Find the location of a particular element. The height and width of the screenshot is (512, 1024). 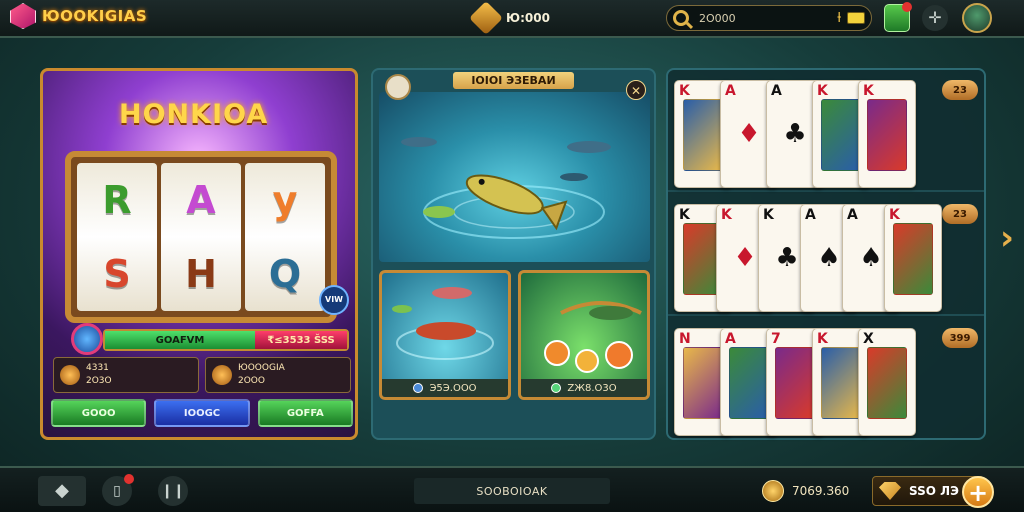

fishing-card-value: ZЖ8.O3O is located at coordinates (592, 388).